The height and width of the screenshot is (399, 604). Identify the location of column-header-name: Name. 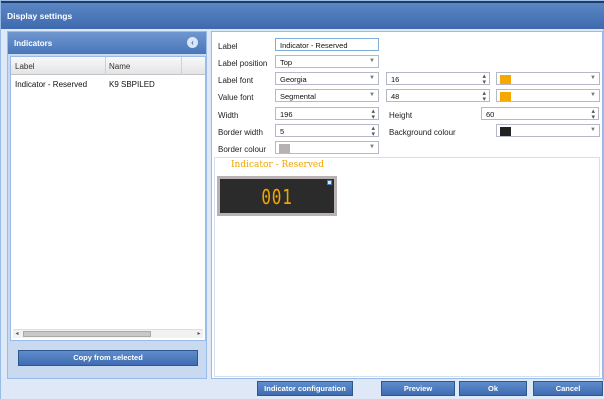
(119, 66).